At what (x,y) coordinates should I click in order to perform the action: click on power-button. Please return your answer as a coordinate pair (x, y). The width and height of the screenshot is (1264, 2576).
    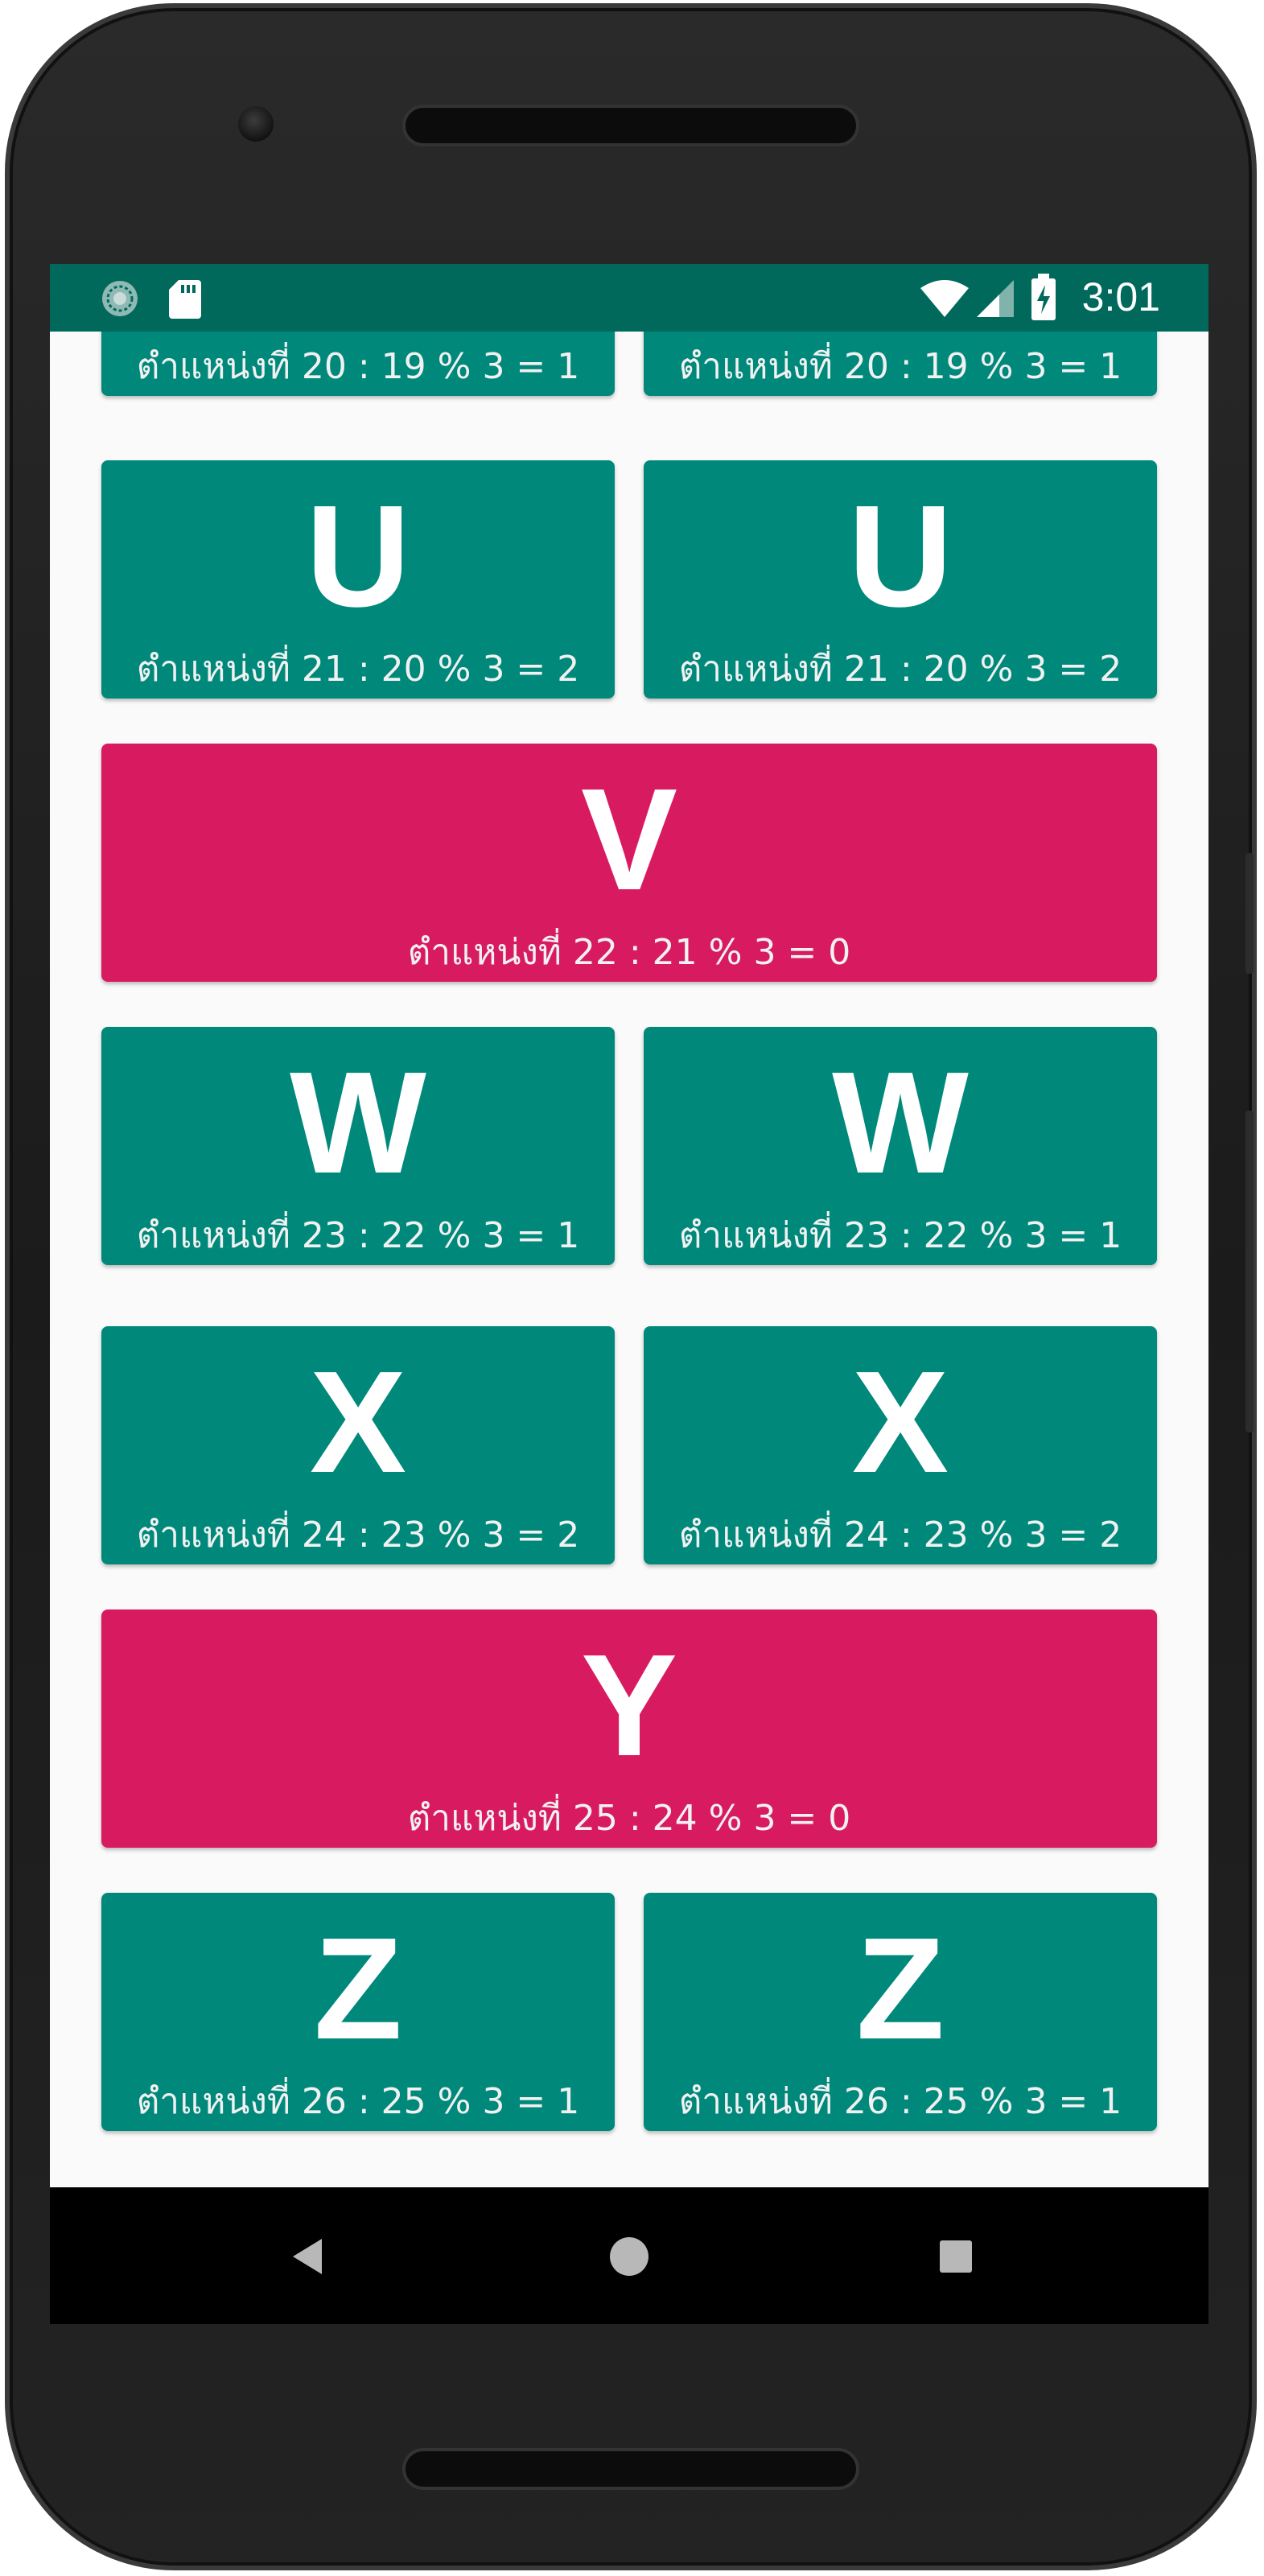
    Looking at the image, I should click on (1249, 1271).